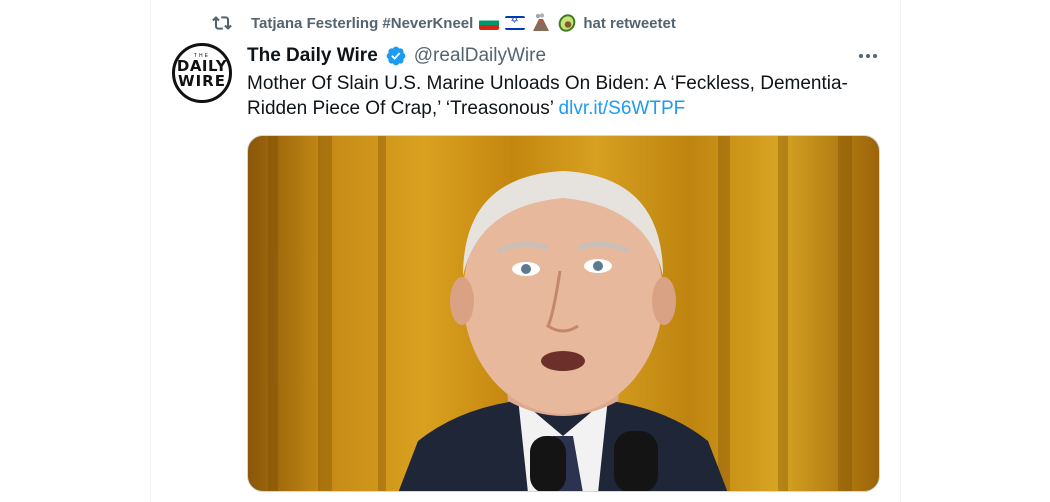  I want to click on verified-badge-icon, so click(396, 56).